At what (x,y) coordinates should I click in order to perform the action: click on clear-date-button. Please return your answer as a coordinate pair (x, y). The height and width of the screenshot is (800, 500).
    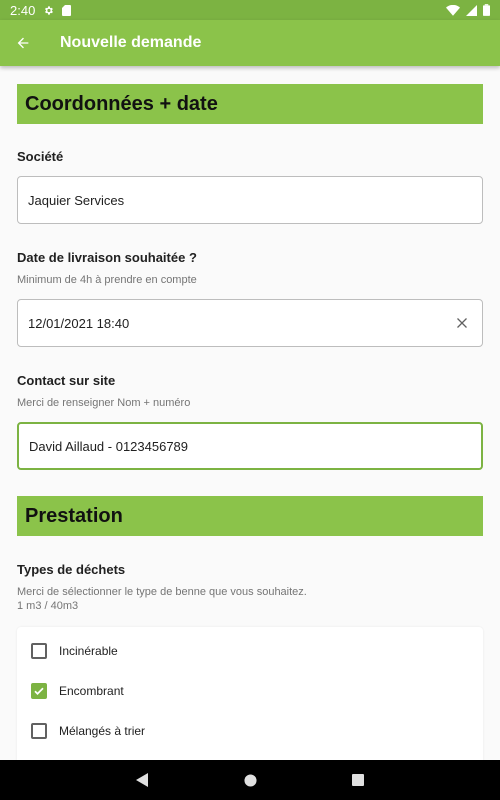
    Looking at the image, I should click on (462, 323).